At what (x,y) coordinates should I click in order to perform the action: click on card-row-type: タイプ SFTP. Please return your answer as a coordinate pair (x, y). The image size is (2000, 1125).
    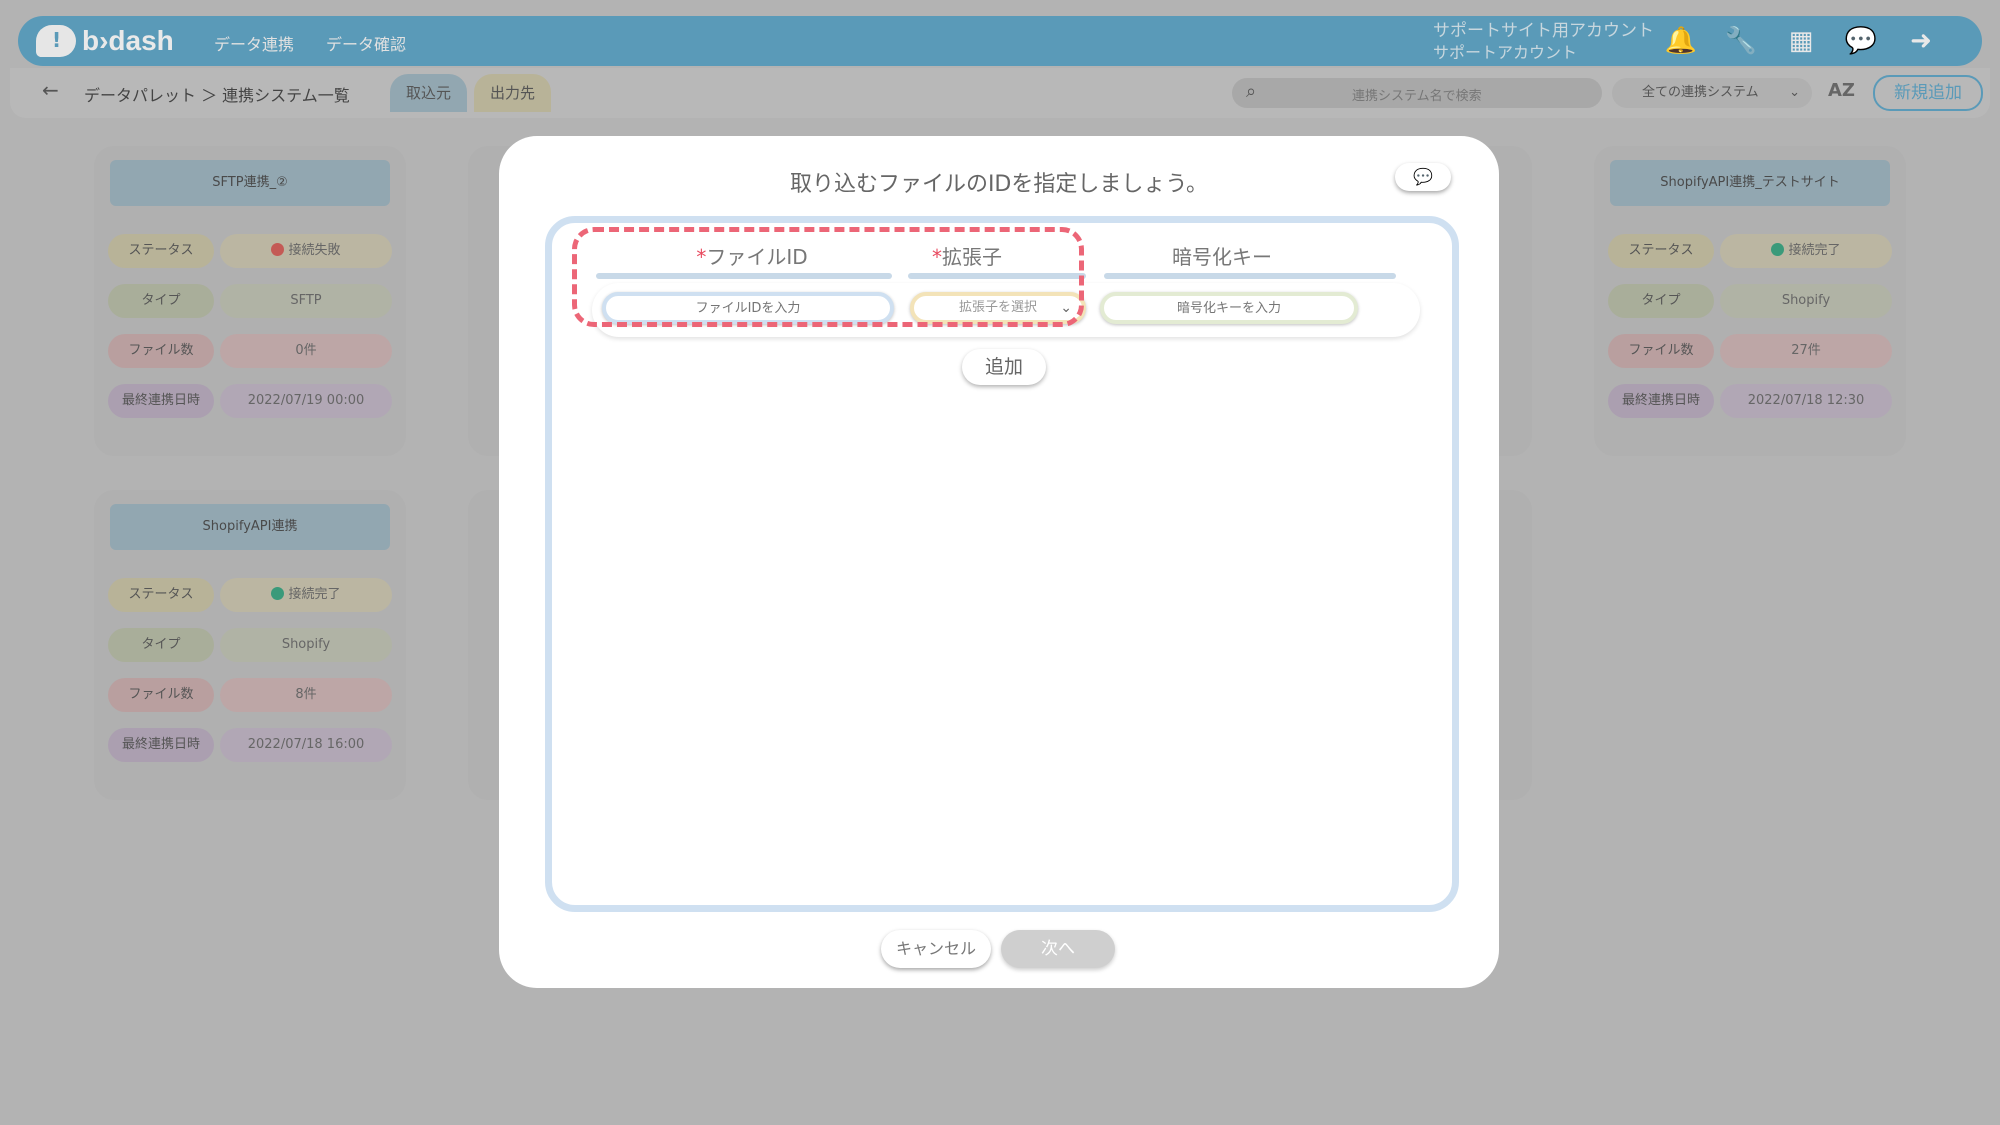
    Looking at the image, I should click on (250, 301).